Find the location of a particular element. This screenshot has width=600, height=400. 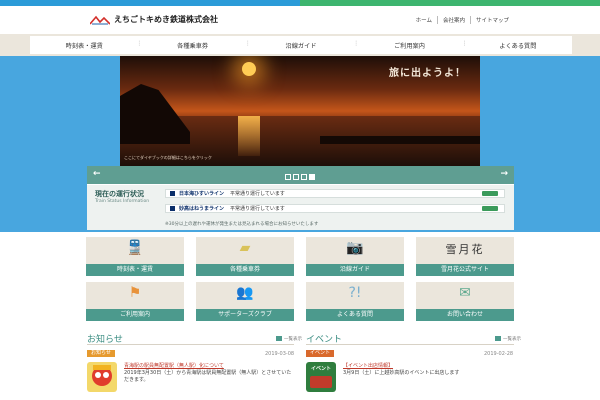

logo-mark-icon is located at coordinates (100, 20).